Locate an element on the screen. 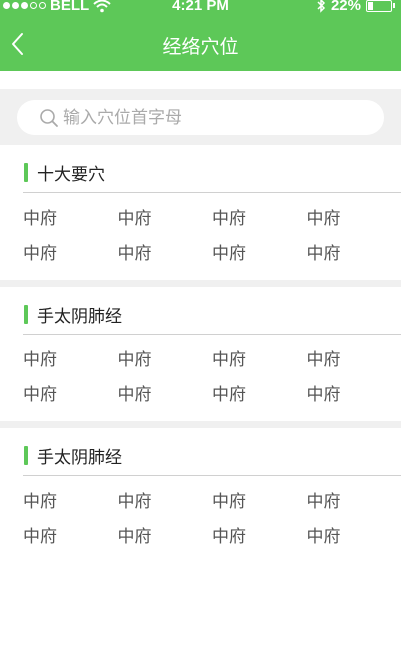  search-input is located at coordinates (213, 117).